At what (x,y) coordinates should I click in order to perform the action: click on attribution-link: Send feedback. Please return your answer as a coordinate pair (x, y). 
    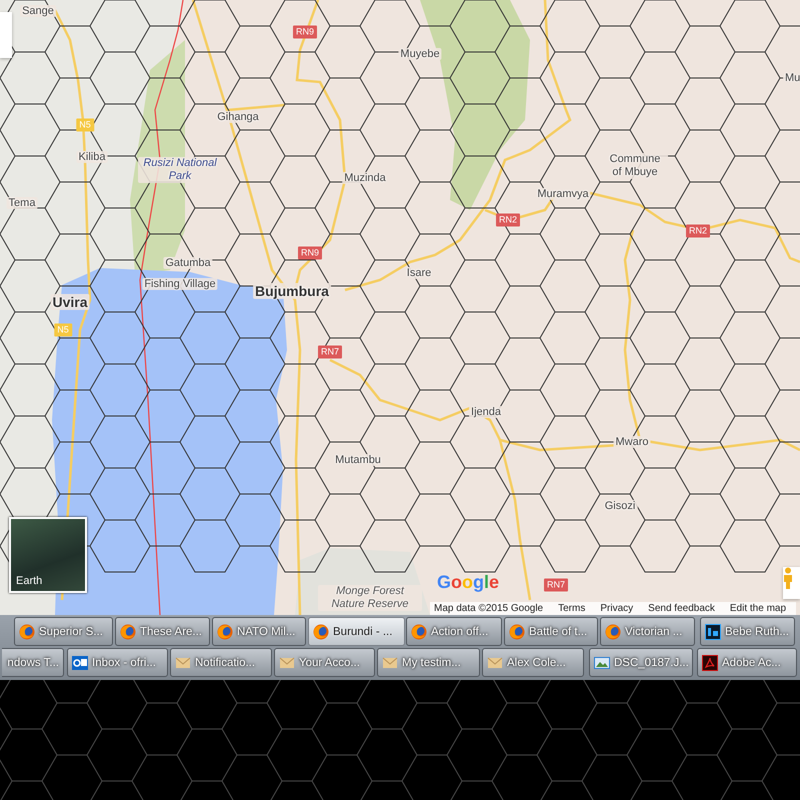
    Looking at the image, I should click on (681, 608).